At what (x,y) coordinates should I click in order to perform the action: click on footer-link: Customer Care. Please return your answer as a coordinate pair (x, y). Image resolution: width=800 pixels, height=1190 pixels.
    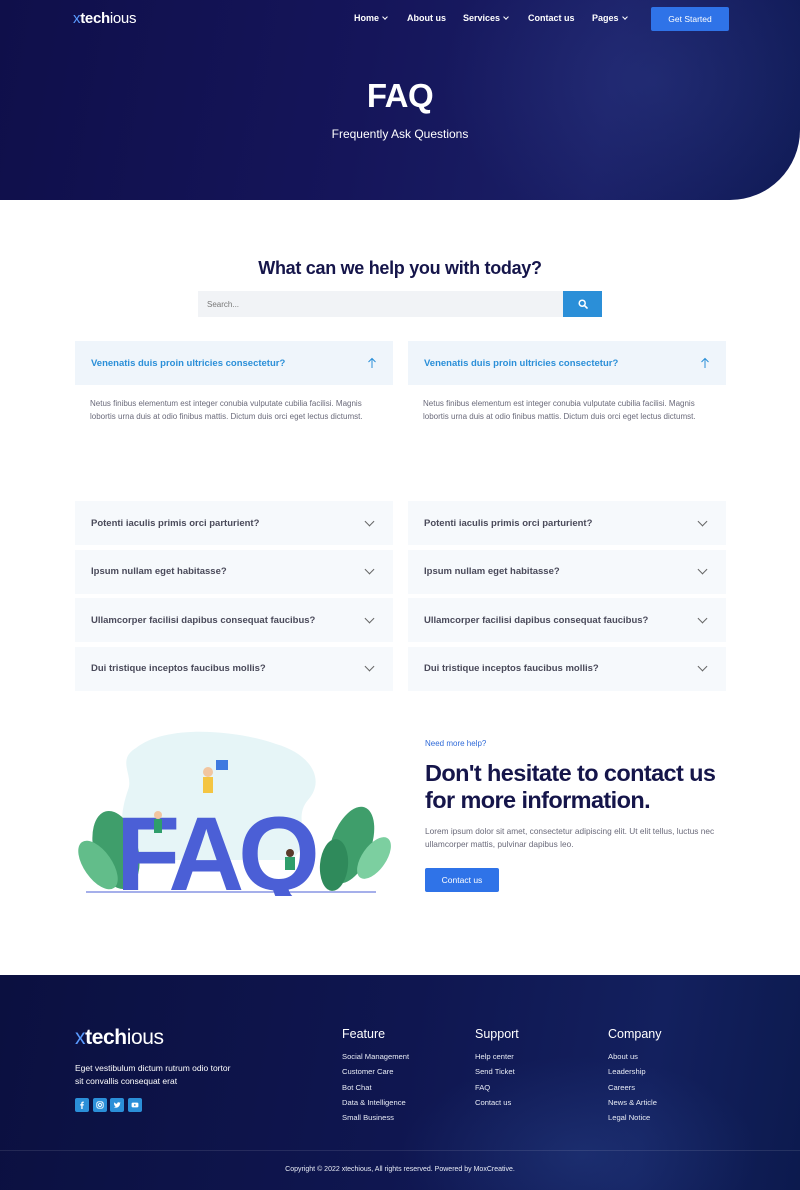
    Looking at the image, I should click on (375, 1071).